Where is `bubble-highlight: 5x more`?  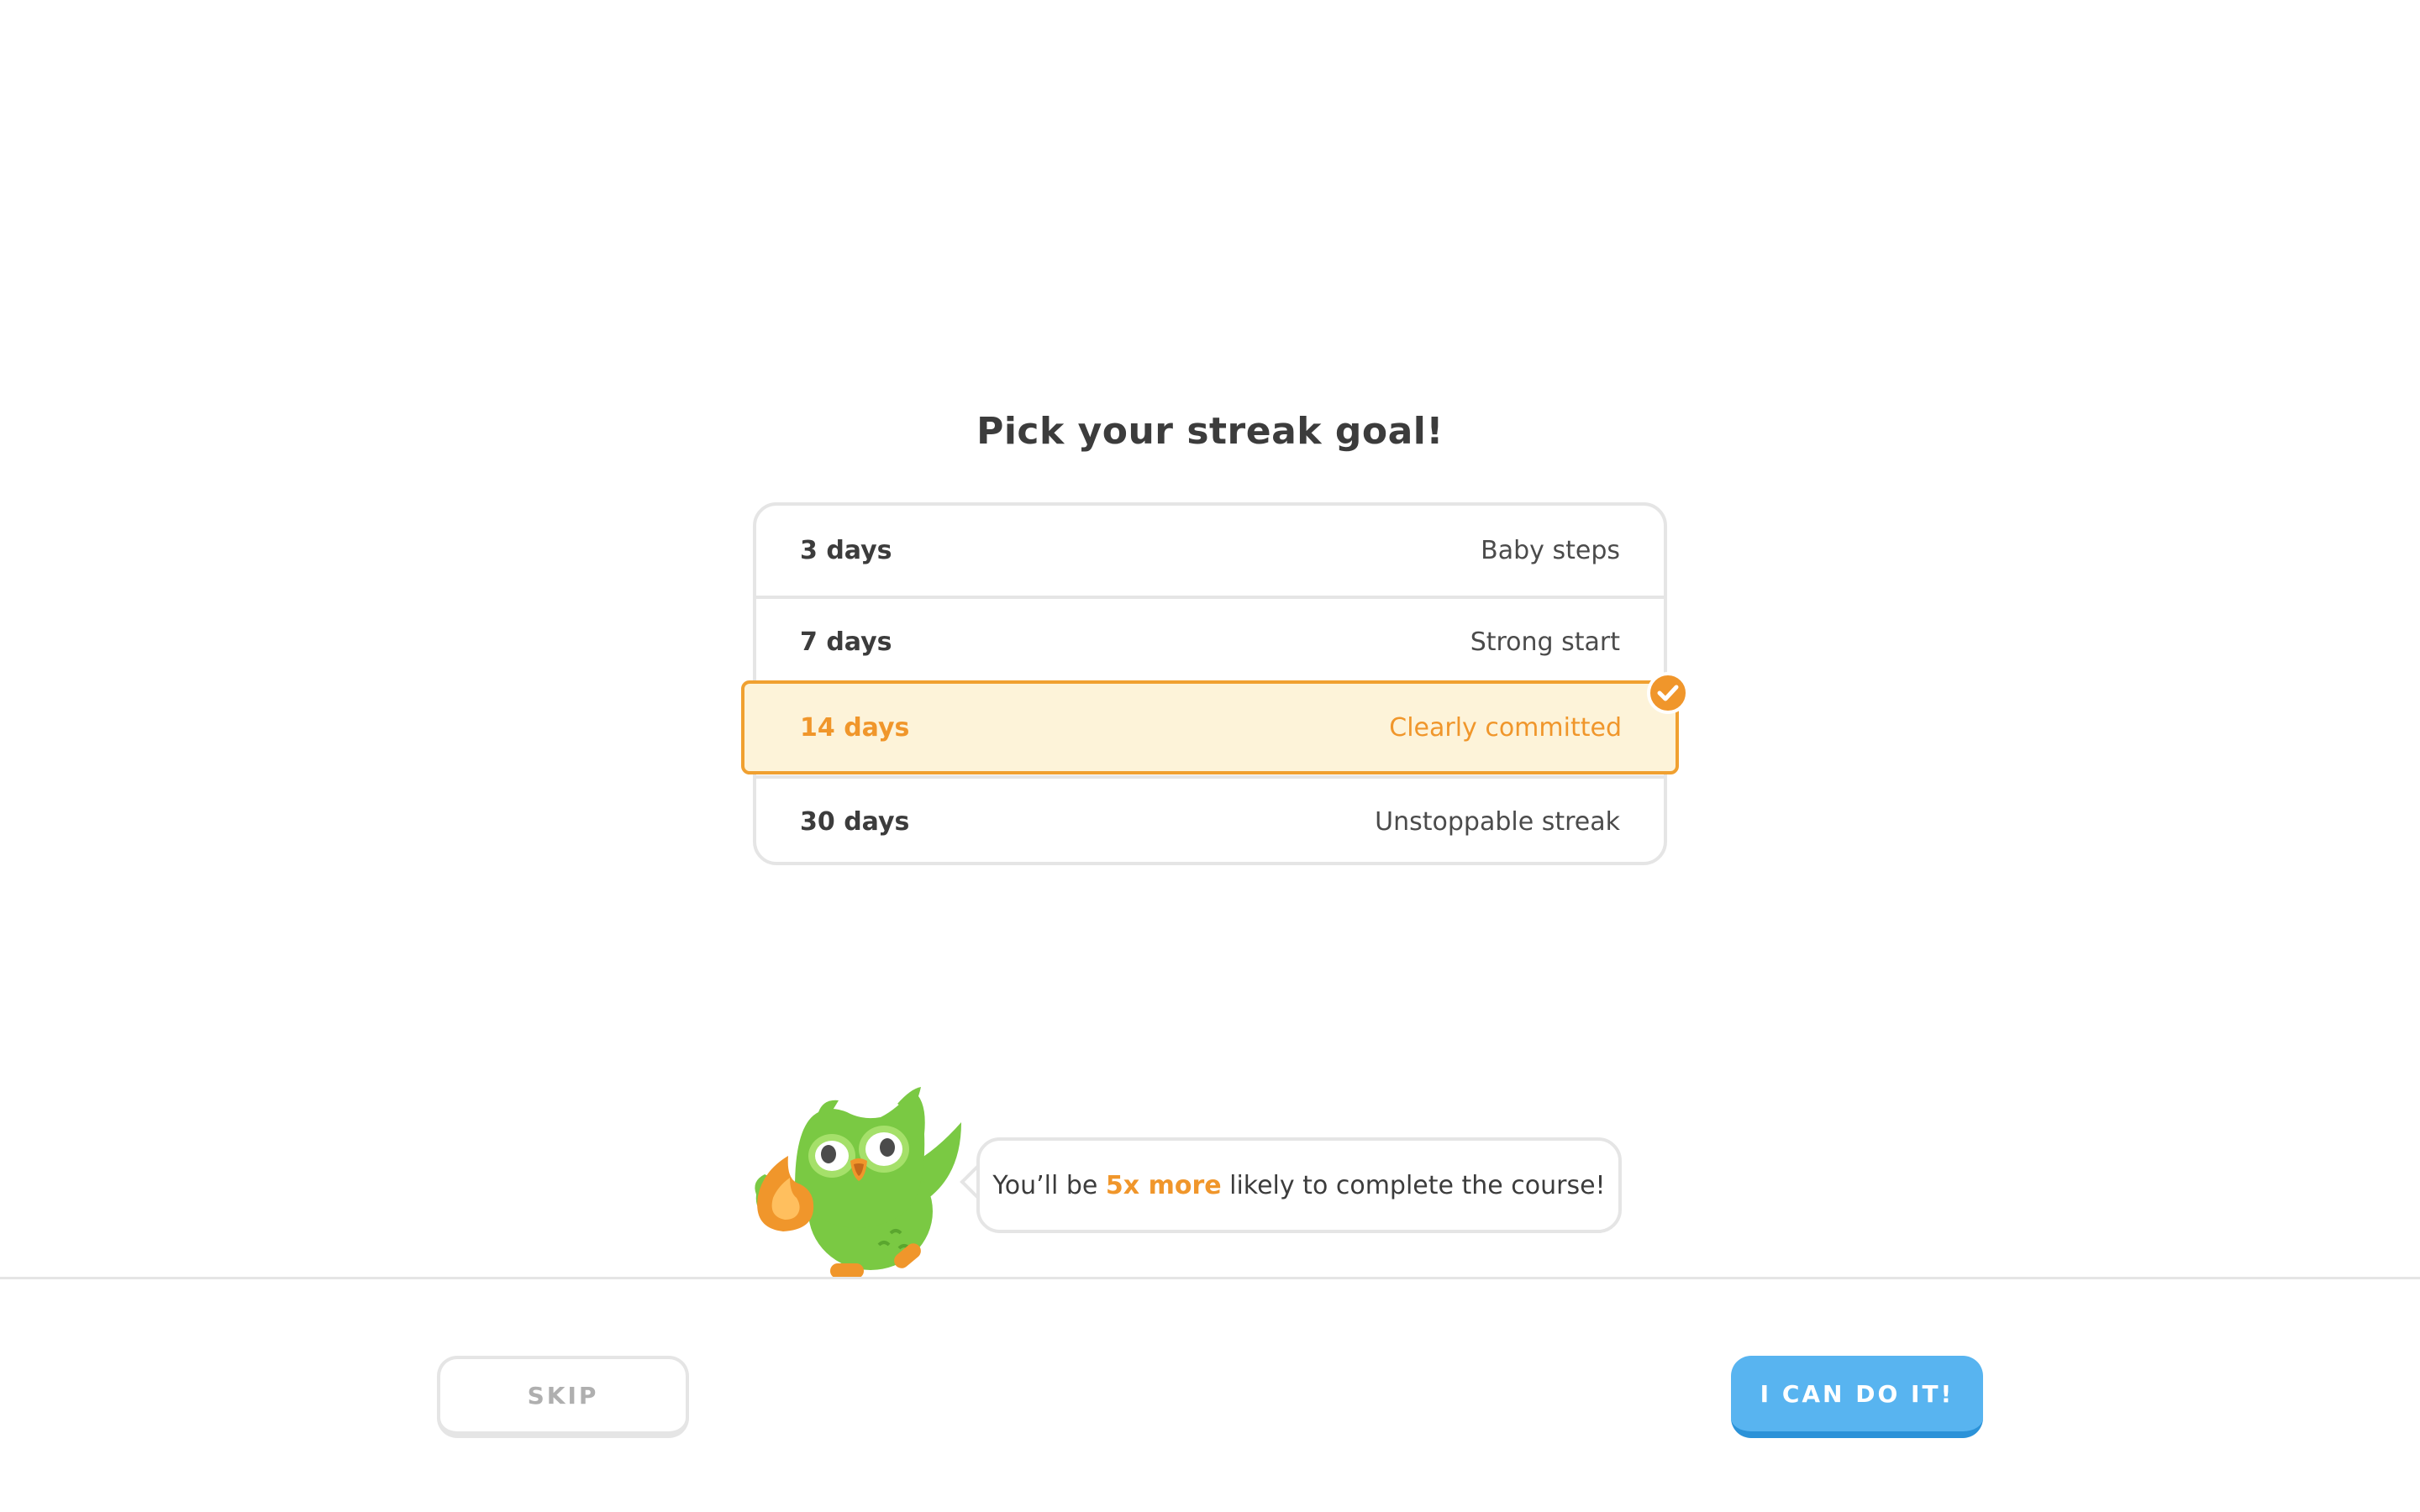 bubble-highlight: 5x more is located at coordinates (1164, 1185).